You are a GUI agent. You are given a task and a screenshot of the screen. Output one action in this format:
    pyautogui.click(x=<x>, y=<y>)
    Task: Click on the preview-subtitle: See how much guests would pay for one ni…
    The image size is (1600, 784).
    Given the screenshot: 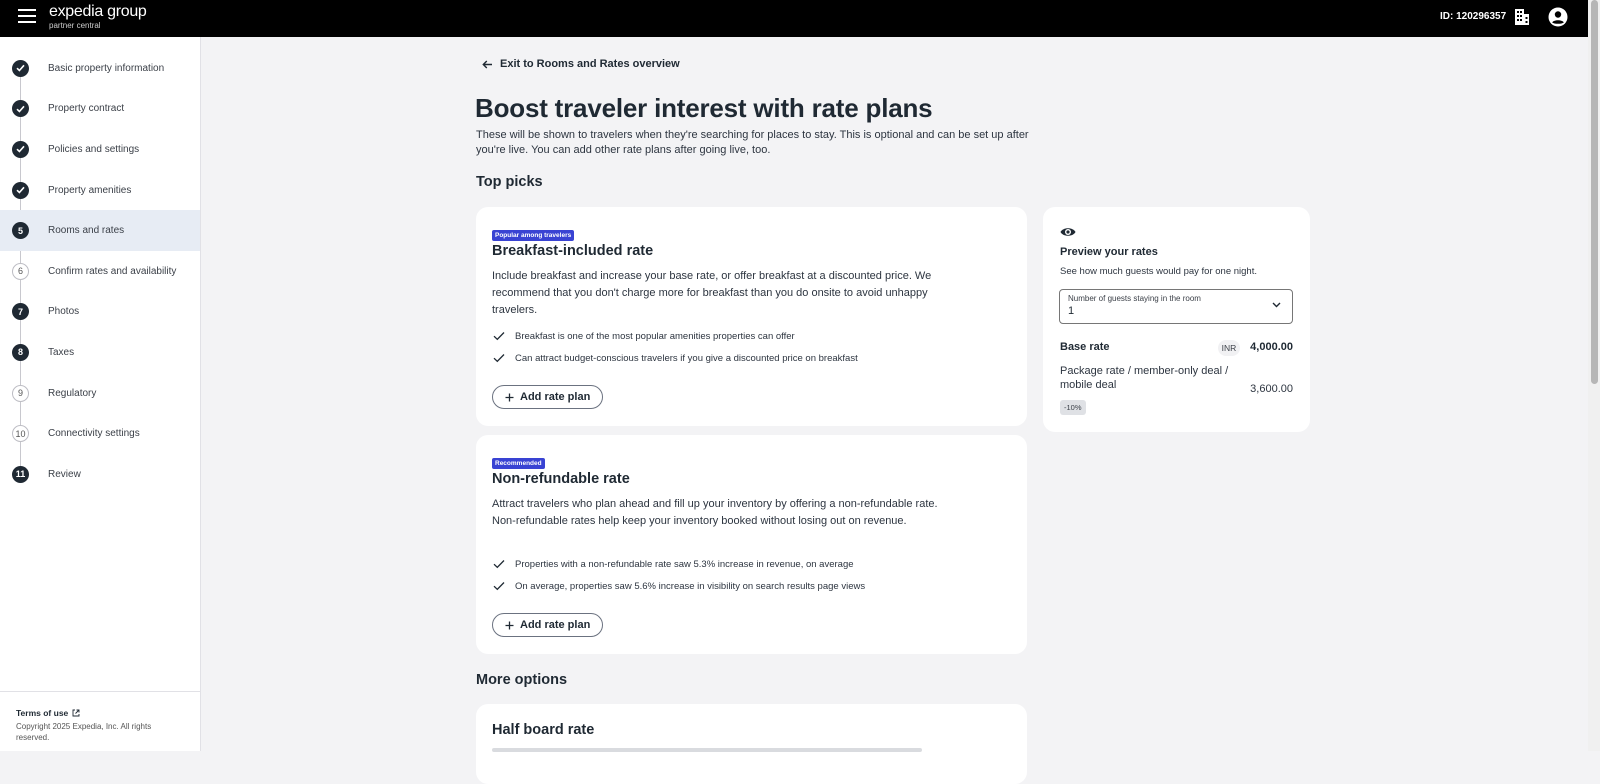 What is the action you would take?
    pyautogui.click(x=1158, y=271)
    